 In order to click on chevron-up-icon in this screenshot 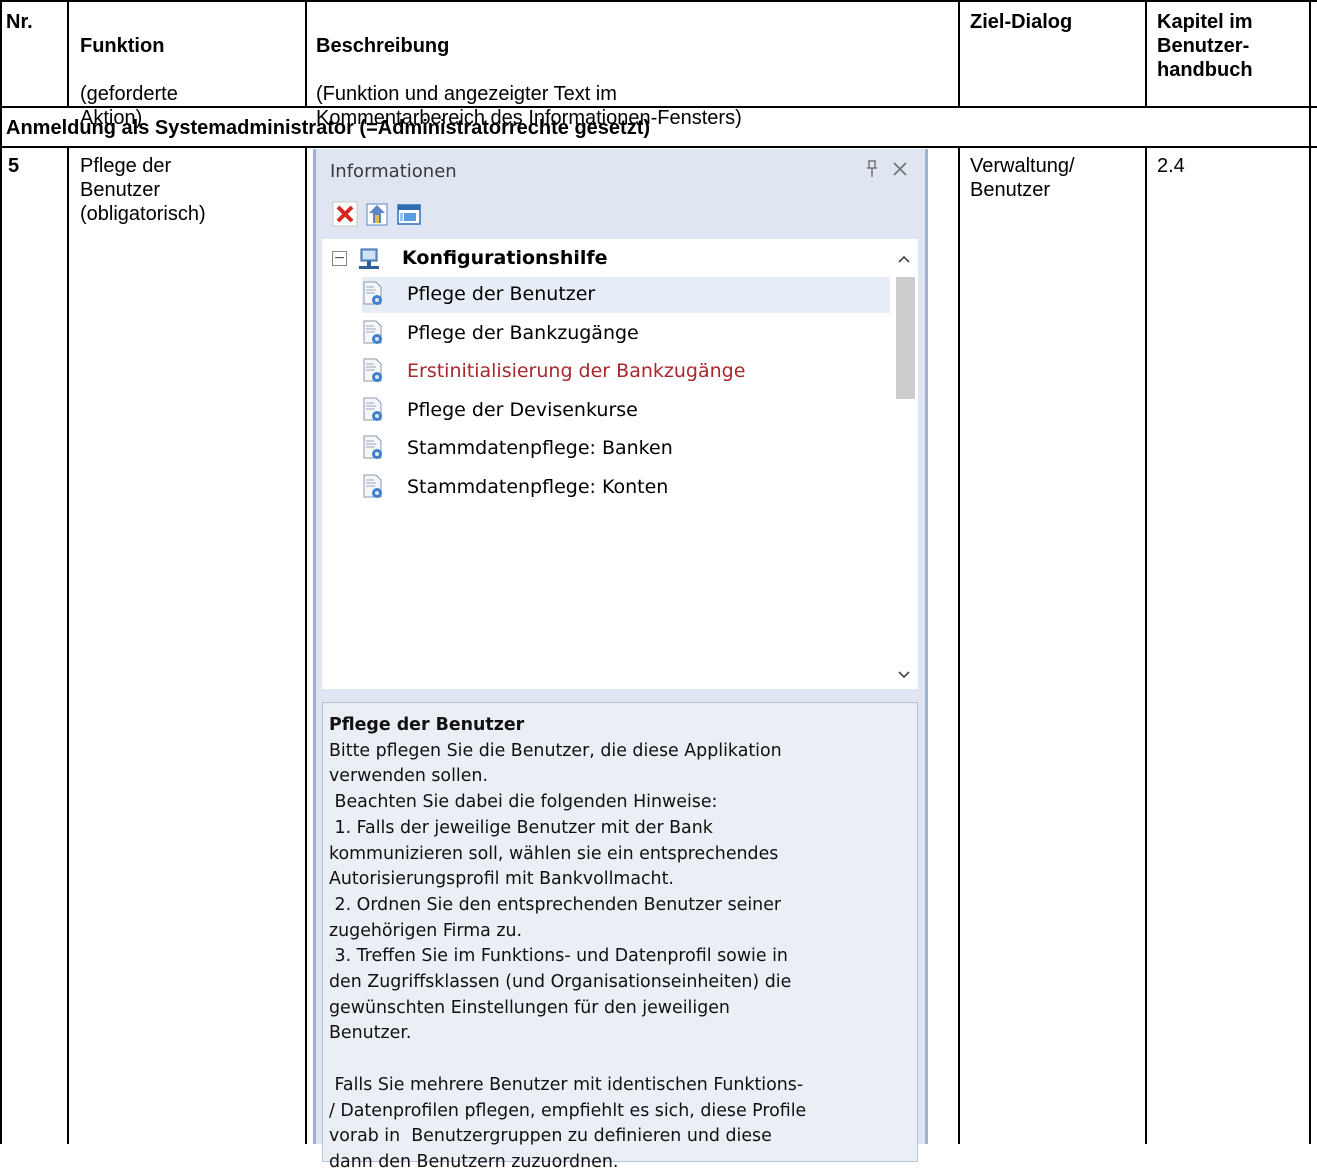, I will do `click(904, 259)`.